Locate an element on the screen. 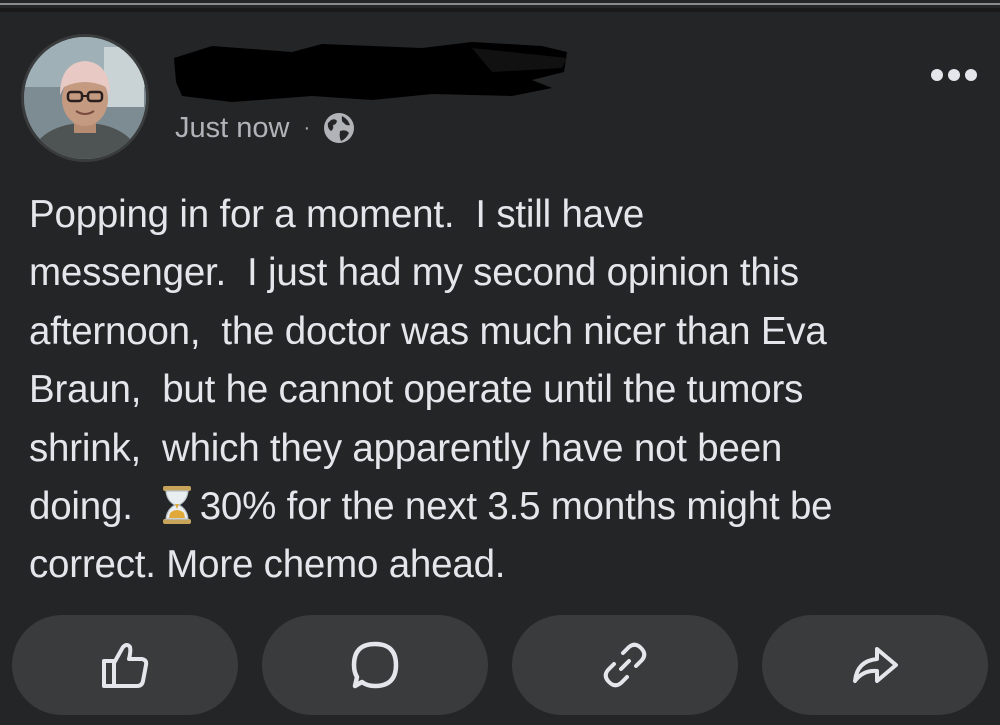  globe-icon is located at coordinates (339, 128).